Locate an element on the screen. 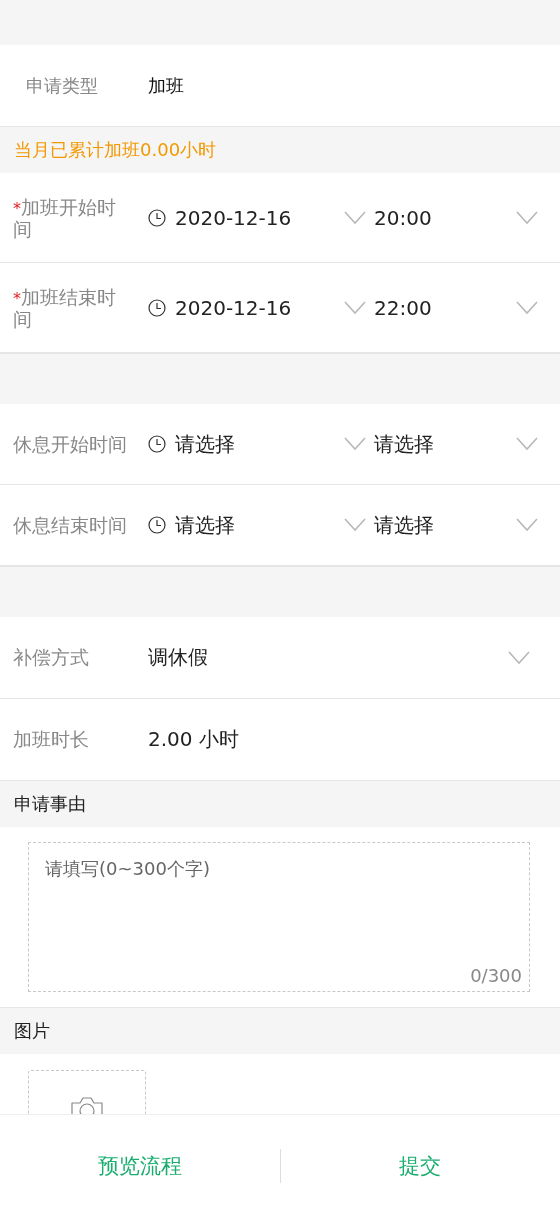 The width and height of the screenshot is (560, 1216). camera-icon is located at coordinates (87, 1105).